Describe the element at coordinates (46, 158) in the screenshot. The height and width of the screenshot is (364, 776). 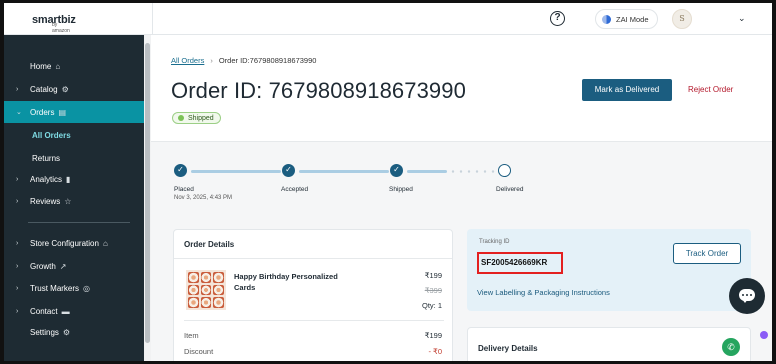
I see `sidebar-subitem-returns: Returns` at that location.